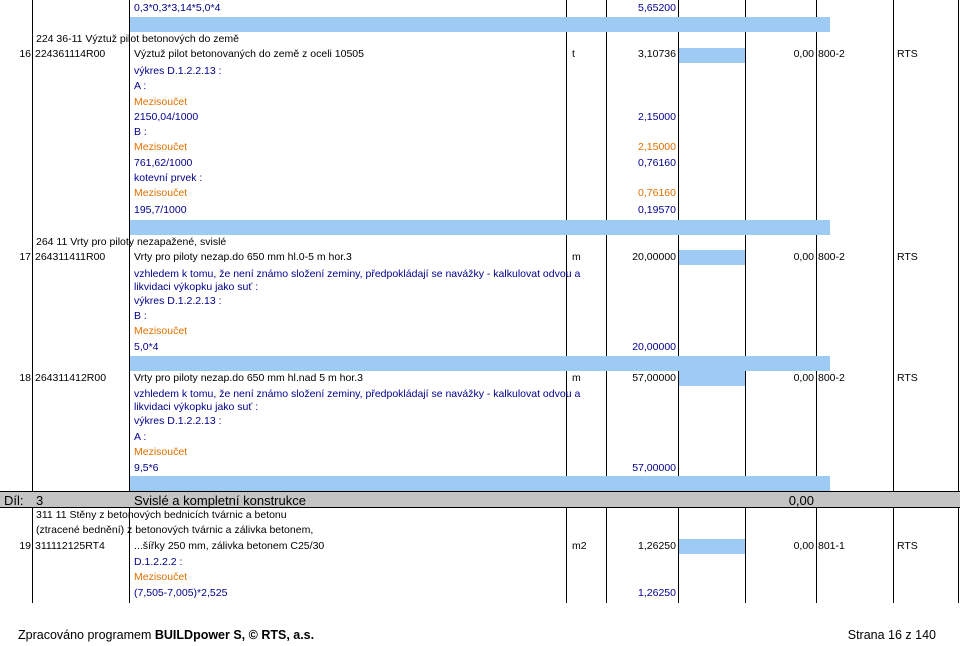 This screenshot has height=646, width=960. What do you see at coordinates (70, 546) in the screenshot?
I see `item-code: 311112125RT4` at bounding box center [70, 546].